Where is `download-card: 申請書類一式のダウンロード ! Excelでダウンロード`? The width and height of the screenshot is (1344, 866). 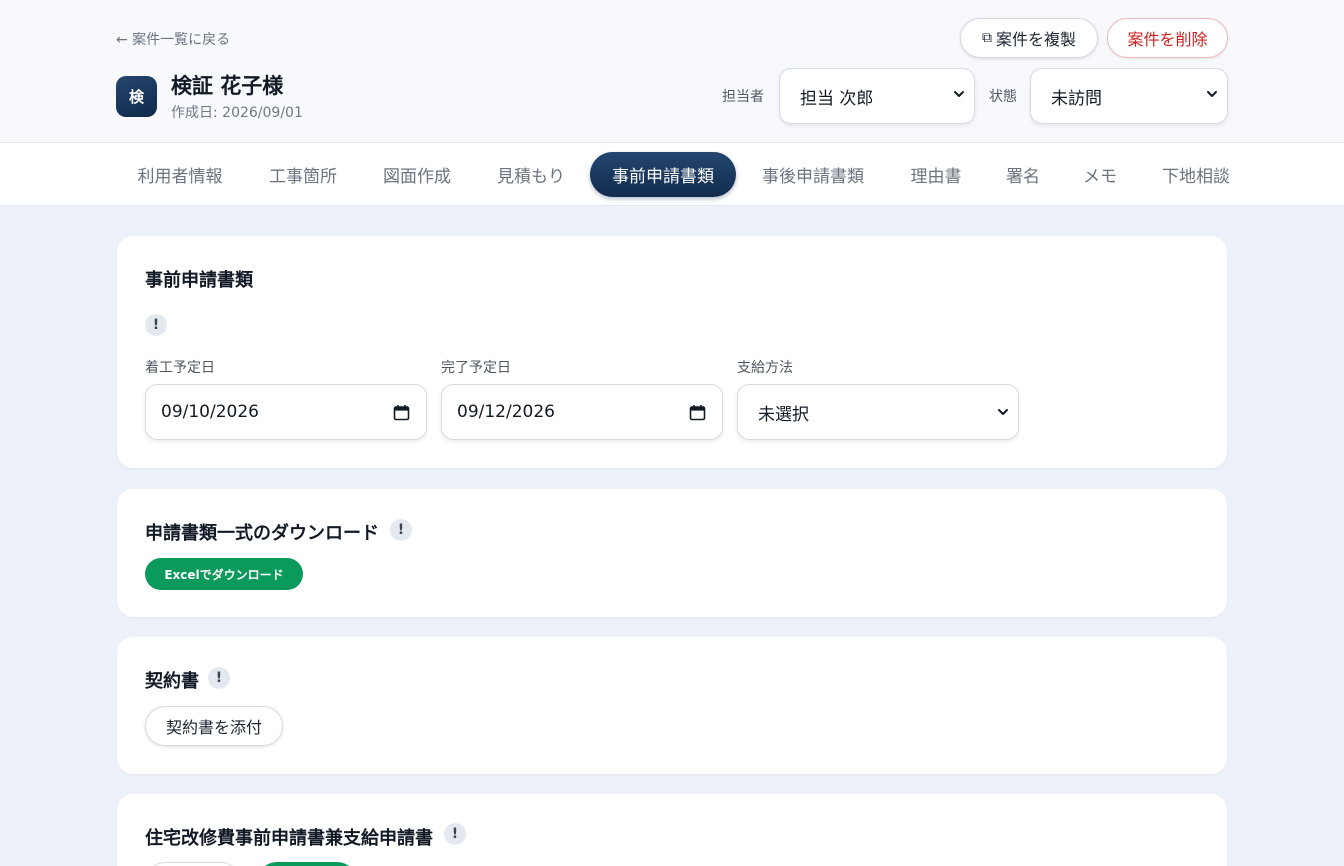 download-card: 申請書類一式のダウンロード ! Excelでダウンロード is located at coordinates (672, 553).